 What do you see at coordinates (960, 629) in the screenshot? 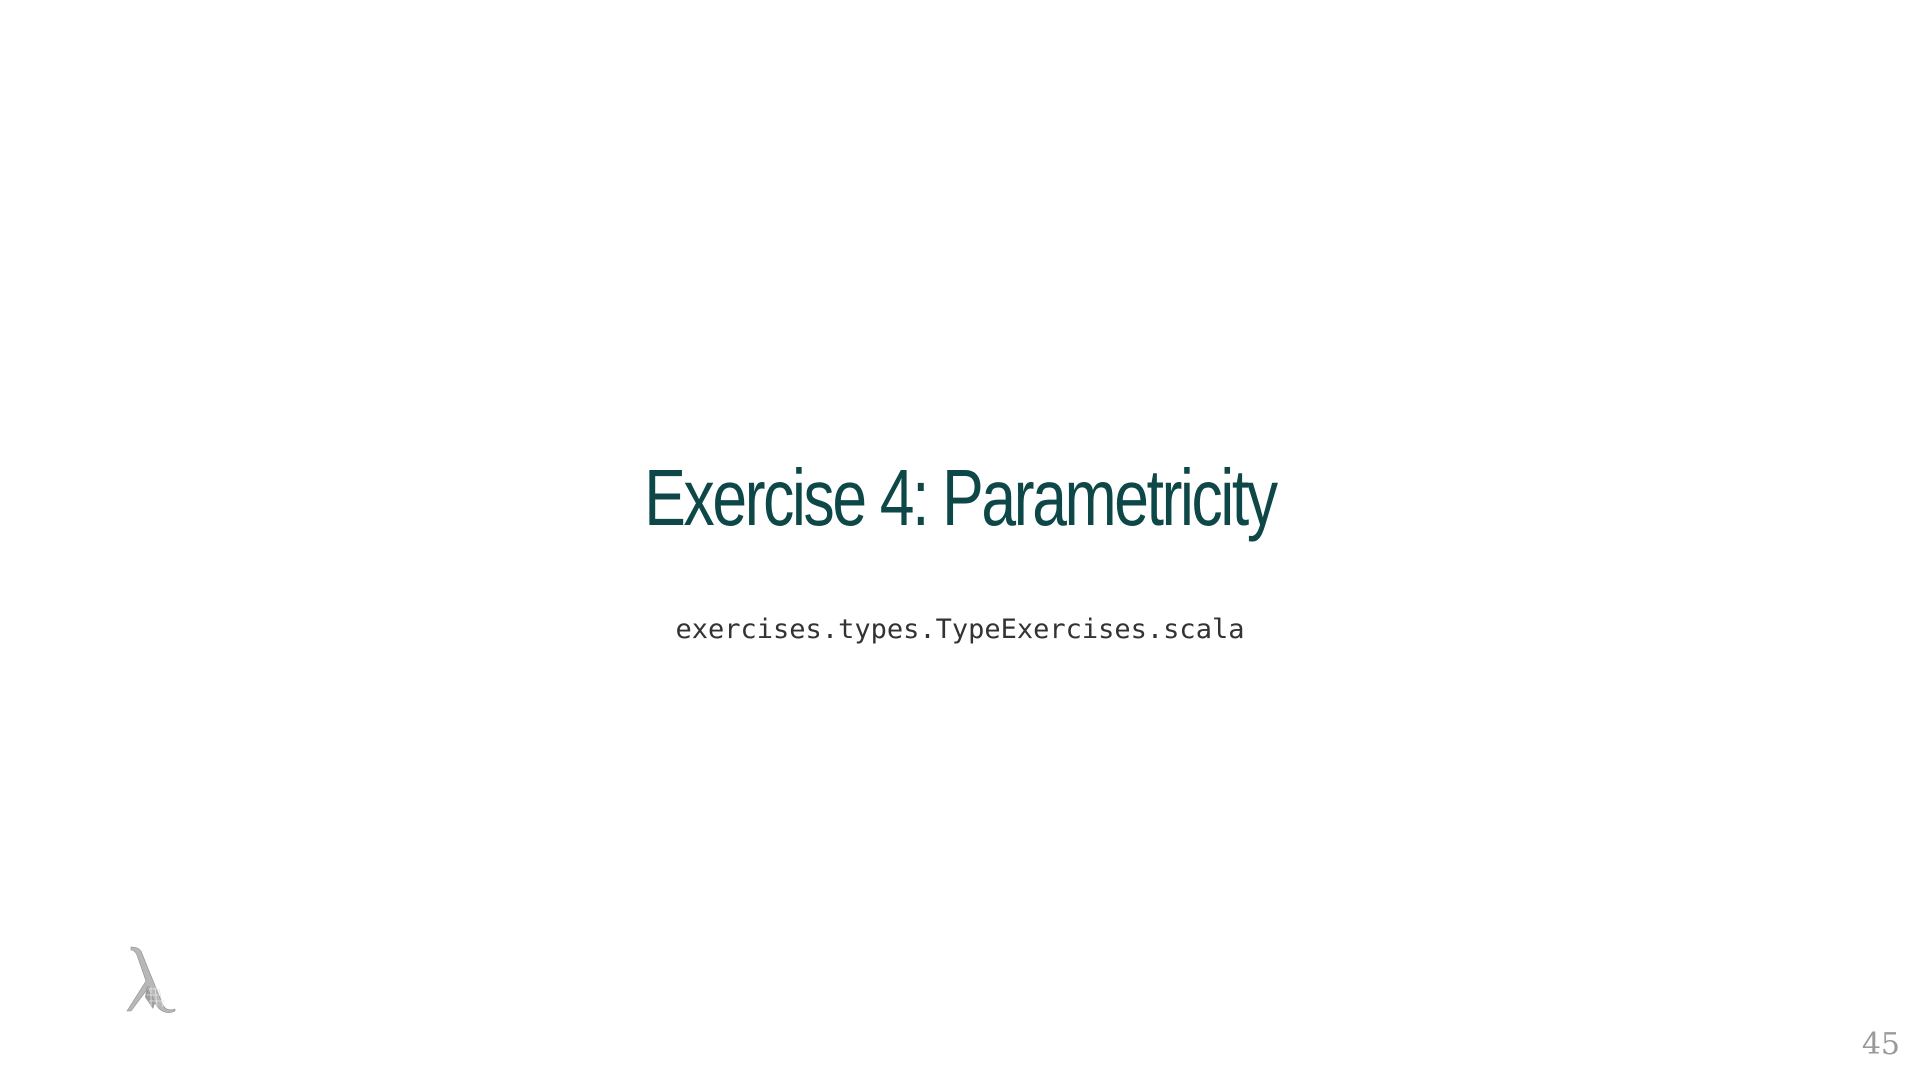
I see `slide-subtitle: exercises.types.TypeExercises.scala` at bounding box center [960, 629].